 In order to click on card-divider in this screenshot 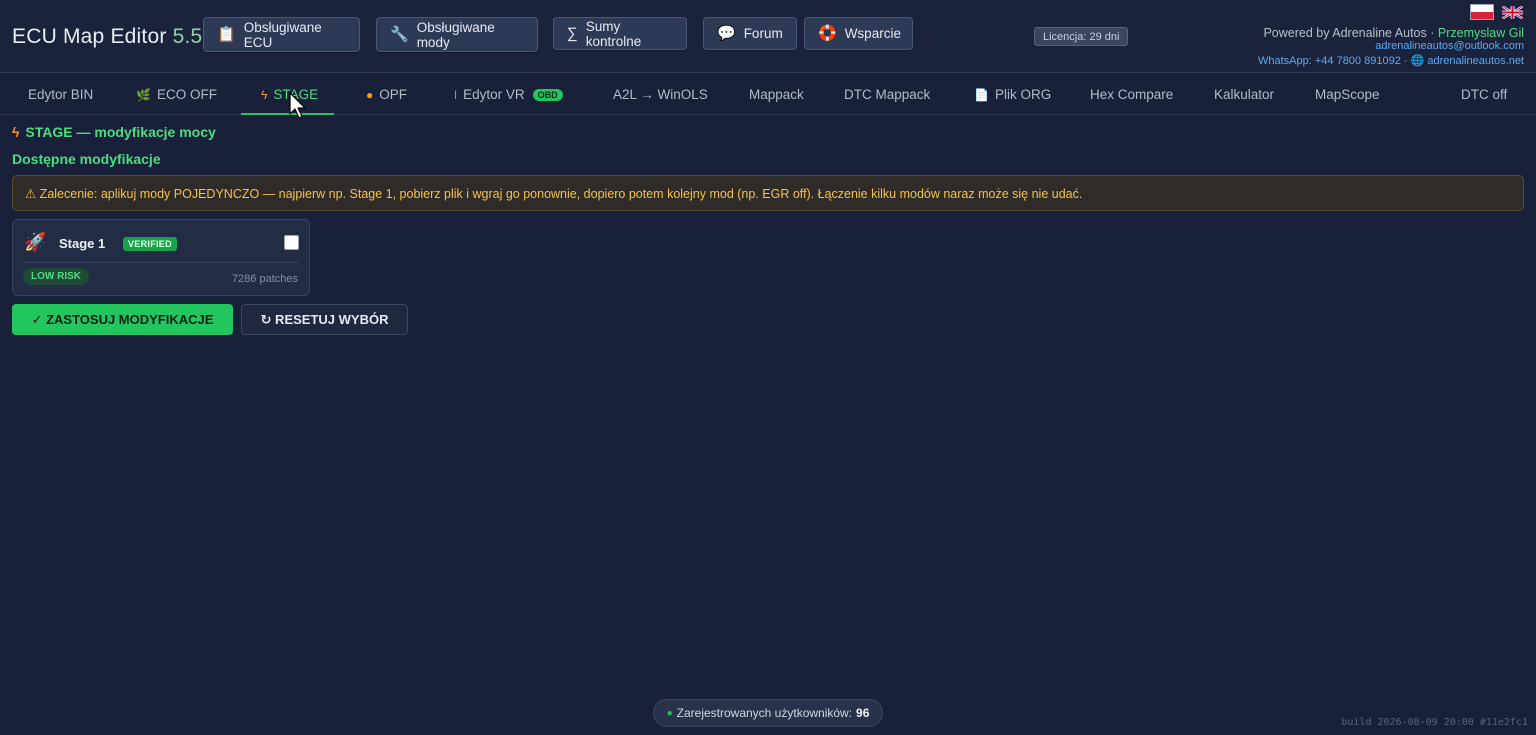, I will do `click(161, 262)`.